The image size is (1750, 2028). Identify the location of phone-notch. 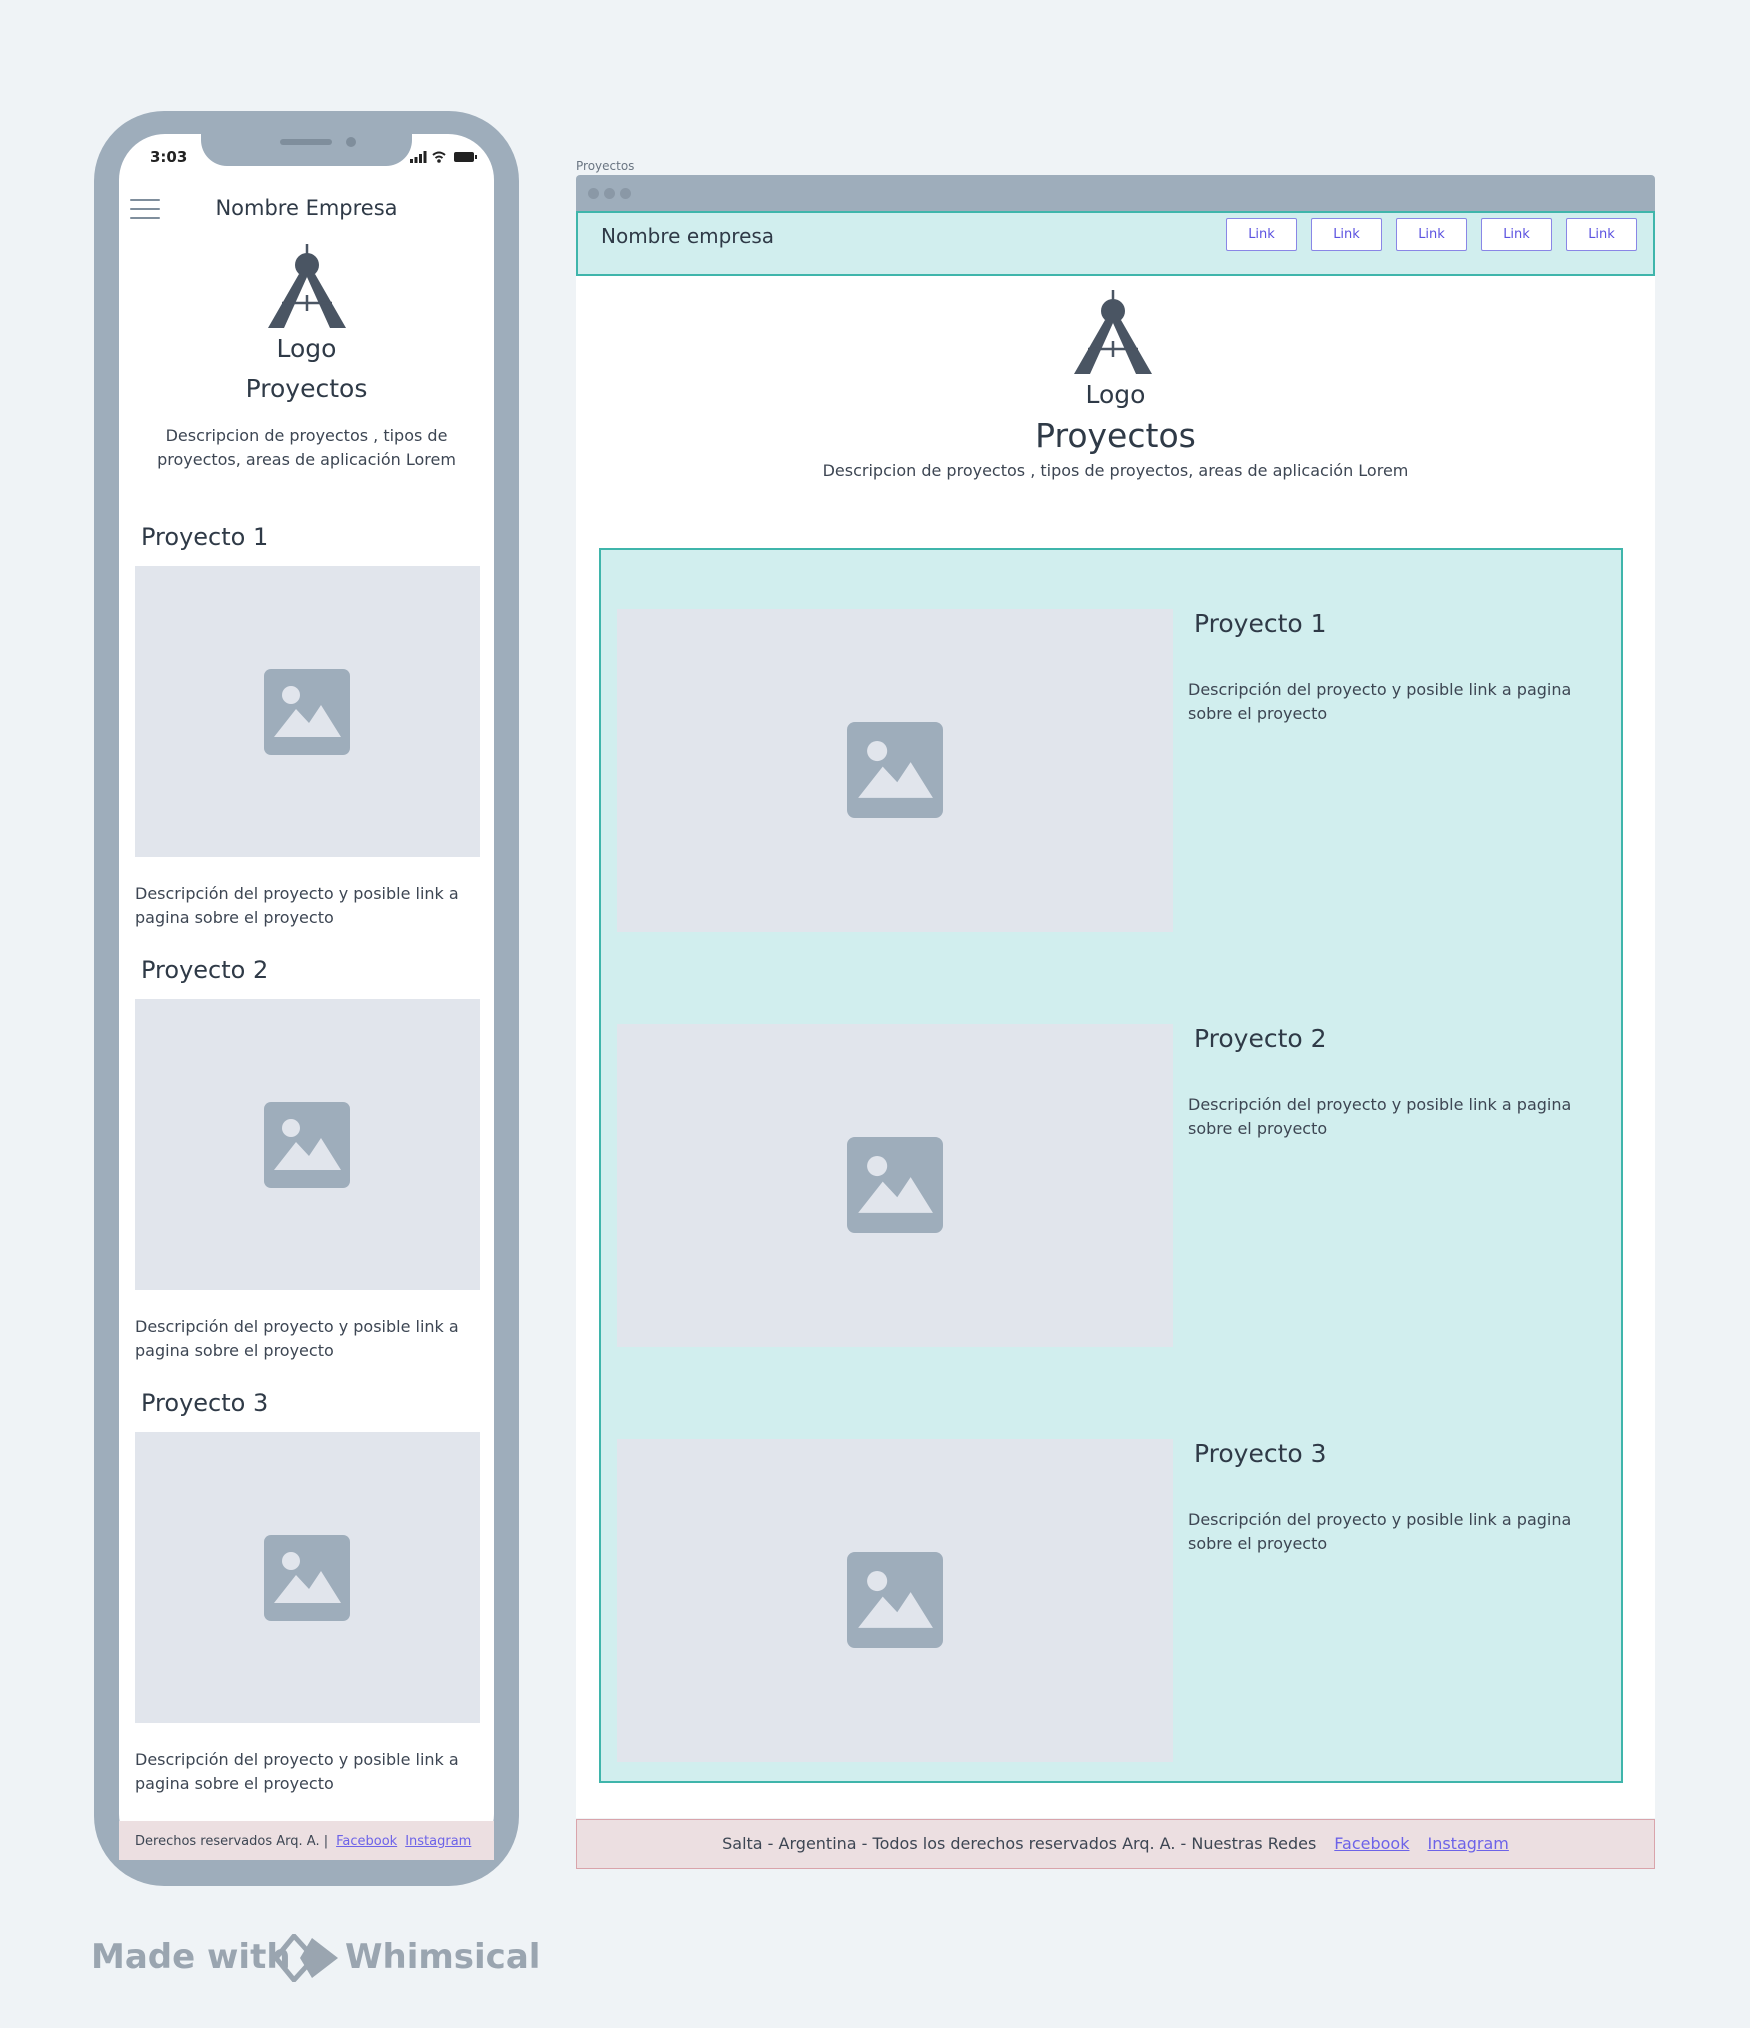
(306, 147).